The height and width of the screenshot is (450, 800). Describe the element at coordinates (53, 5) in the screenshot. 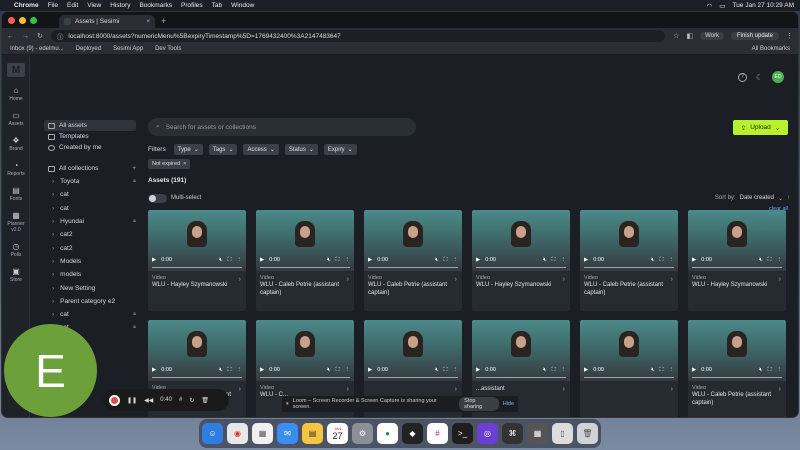

I see `menu-file: File` at that location.